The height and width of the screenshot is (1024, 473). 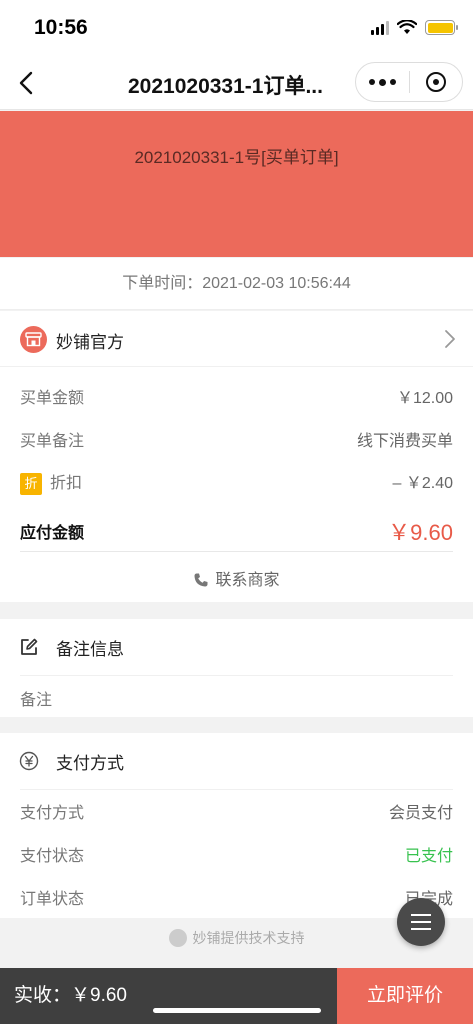 I want to click on discount-value: – ￥2.40, so click(x=423, y=483).